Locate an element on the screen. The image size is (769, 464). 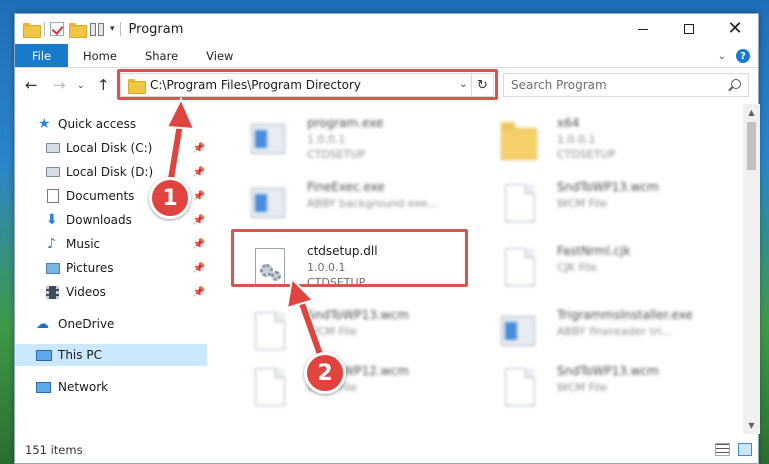
nav-item-quick-access: ★ Quick access is located at coordinates (111, 124).